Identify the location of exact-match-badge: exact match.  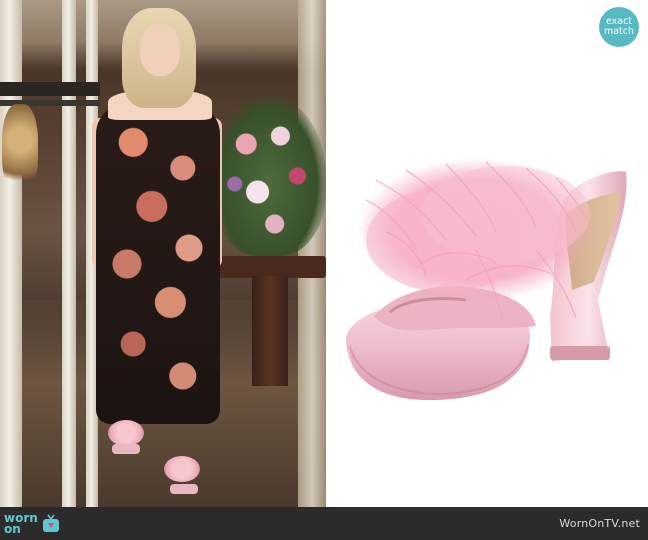
(619, 27).